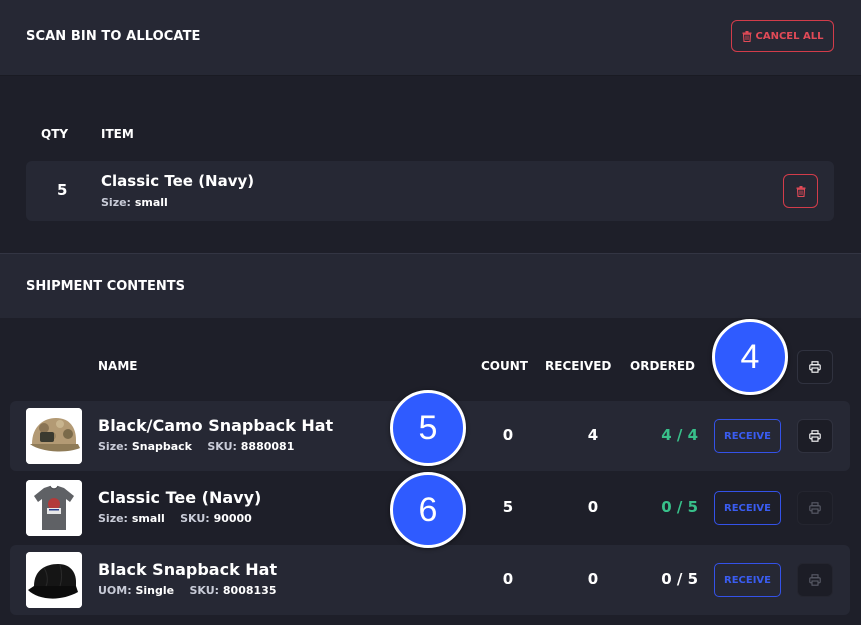 This screenshot has width=861, height=625. Describe the element at coordinates (178, 181) in the screenshot. I see `allocation-item-name: Classic Tee (Navy)` at that location.